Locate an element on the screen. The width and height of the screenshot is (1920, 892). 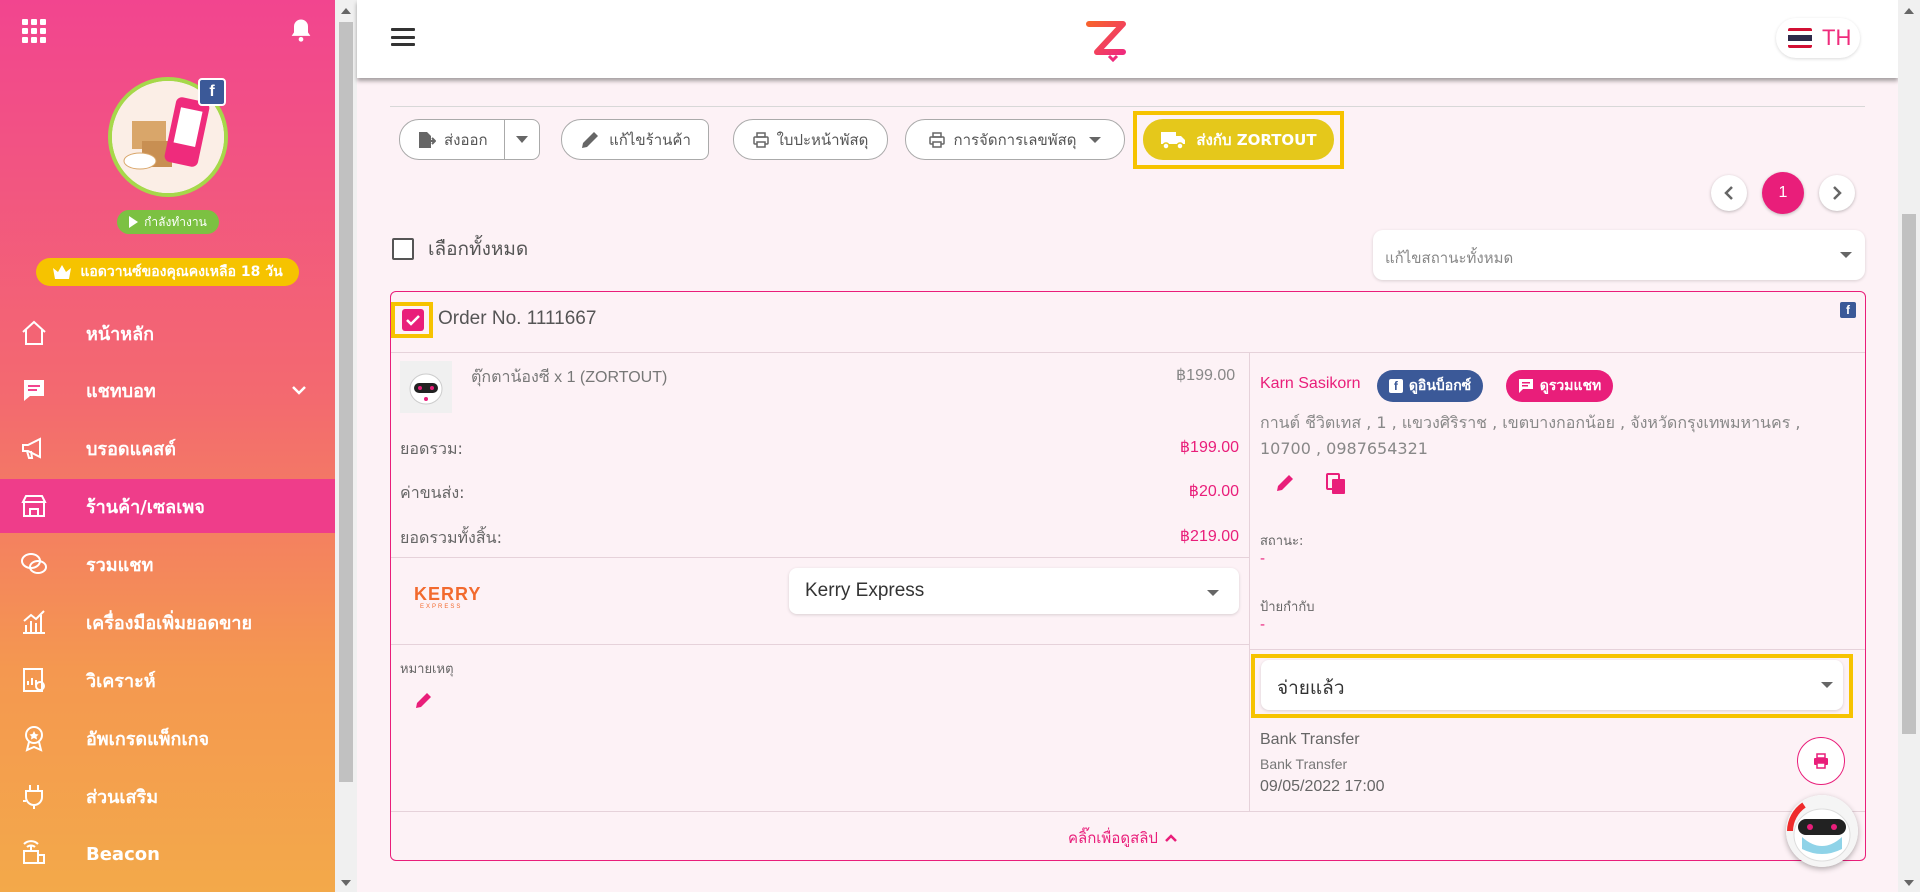
sidebar-item-analytics: วิเคราะห์ is located at coordinates (167, 680).